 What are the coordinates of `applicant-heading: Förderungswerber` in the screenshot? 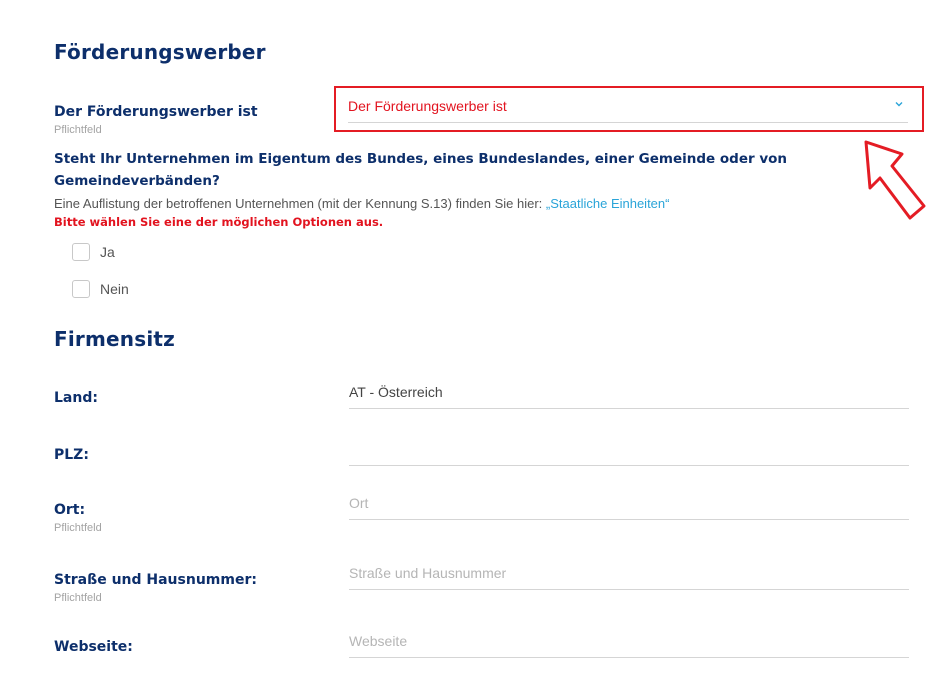 It's located at (160, 52).